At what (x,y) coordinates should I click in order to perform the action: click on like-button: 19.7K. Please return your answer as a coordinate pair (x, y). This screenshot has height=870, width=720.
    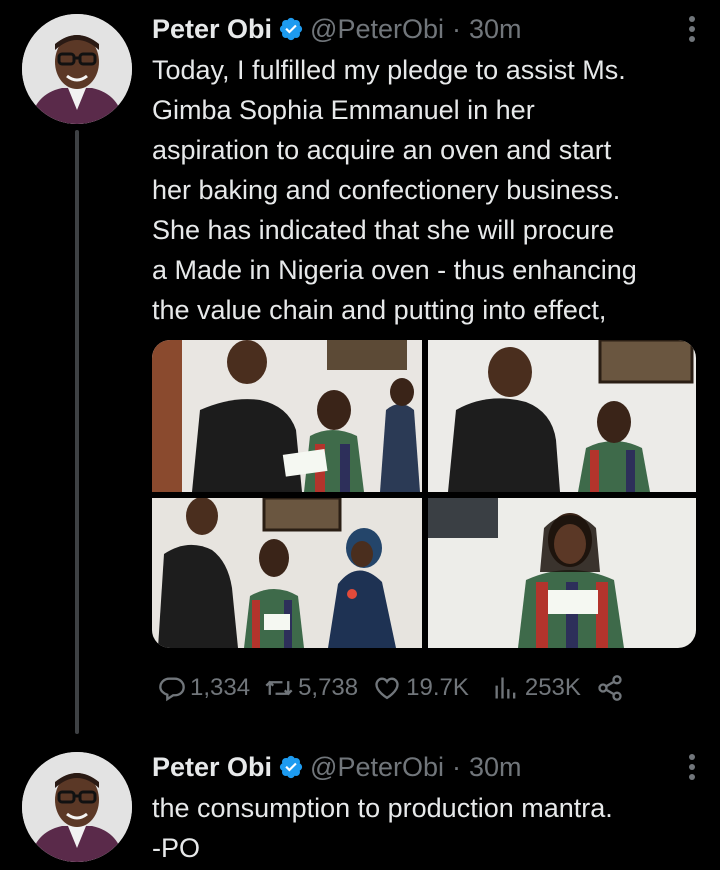
    Looking at the image, I should click on (420, 688).